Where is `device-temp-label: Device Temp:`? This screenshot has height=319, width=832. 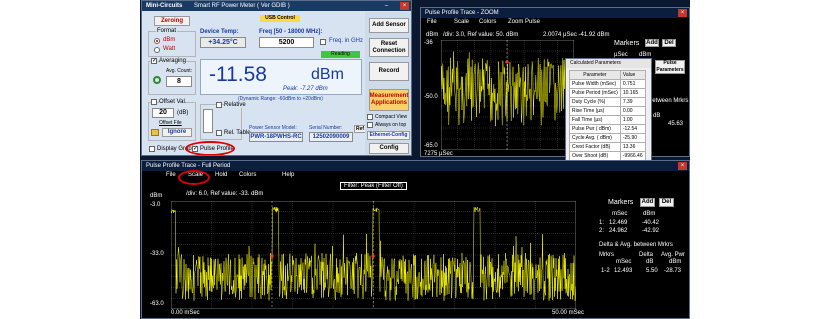
device-temp-label: Device Temp: is located at coordinates (219, 32).